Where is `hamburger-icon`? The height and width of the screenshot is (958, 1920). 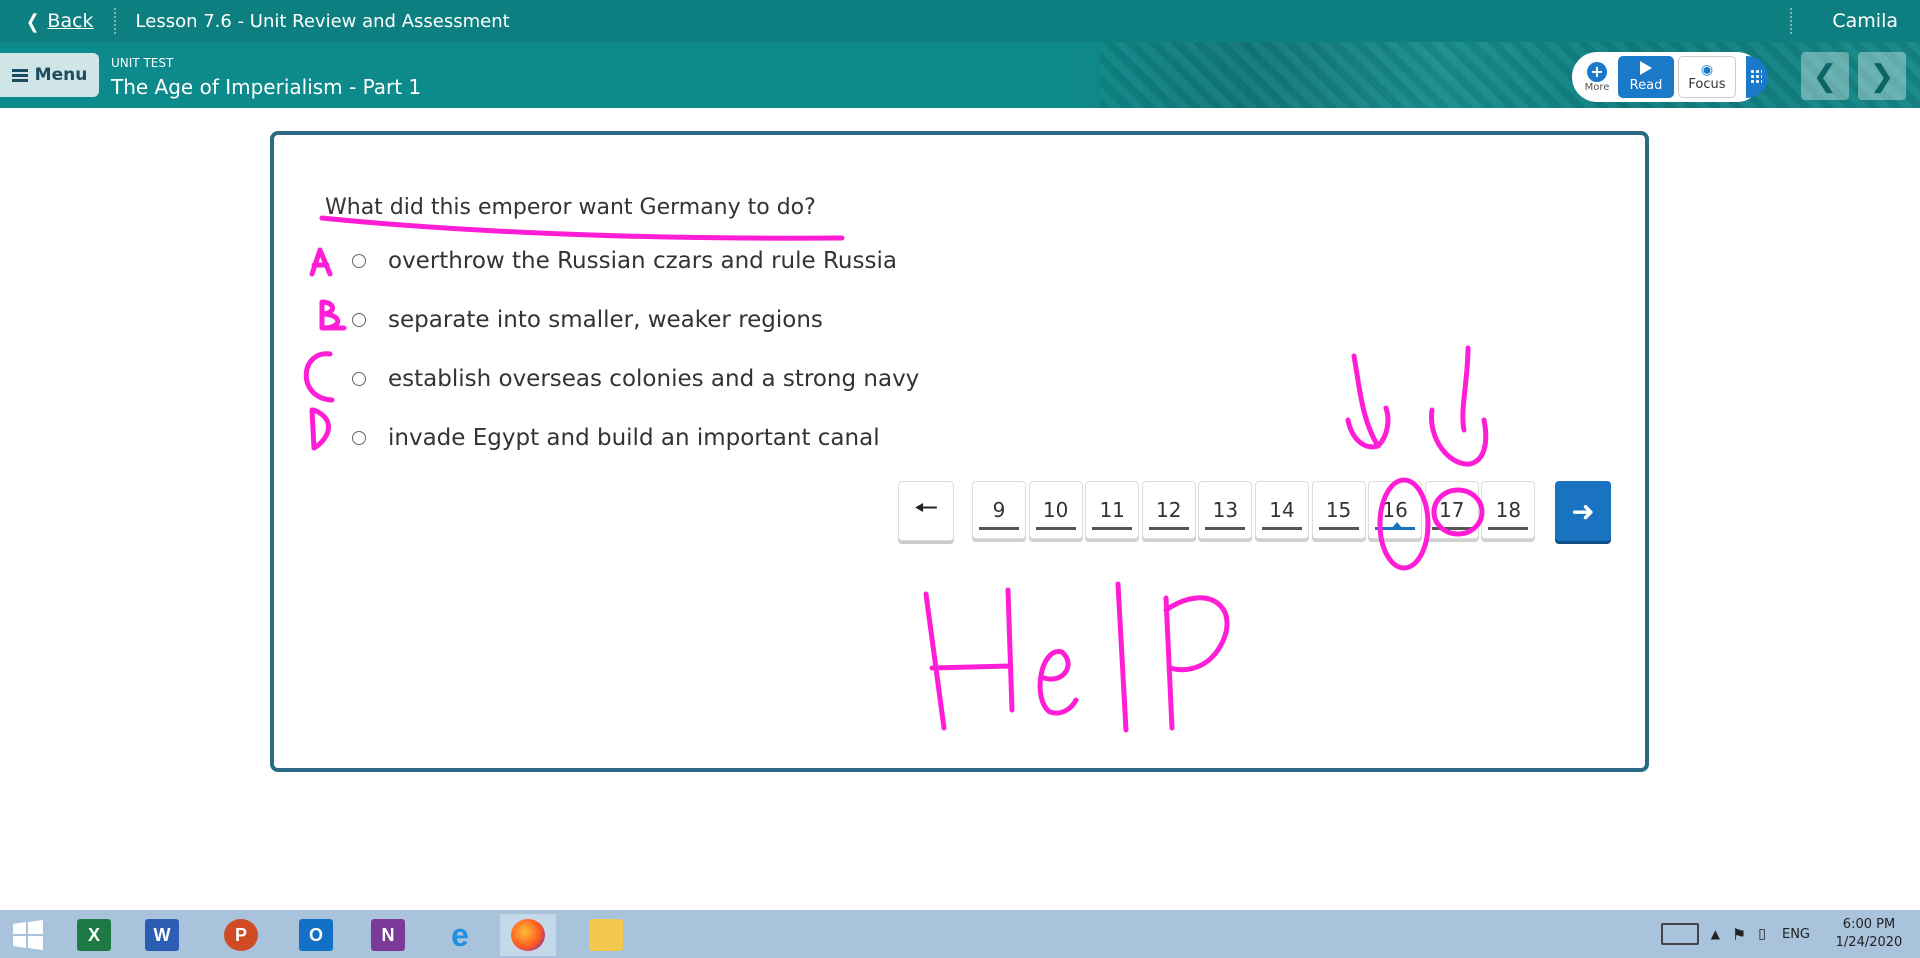
hamburger-icon is located at coordinates (19, 75).